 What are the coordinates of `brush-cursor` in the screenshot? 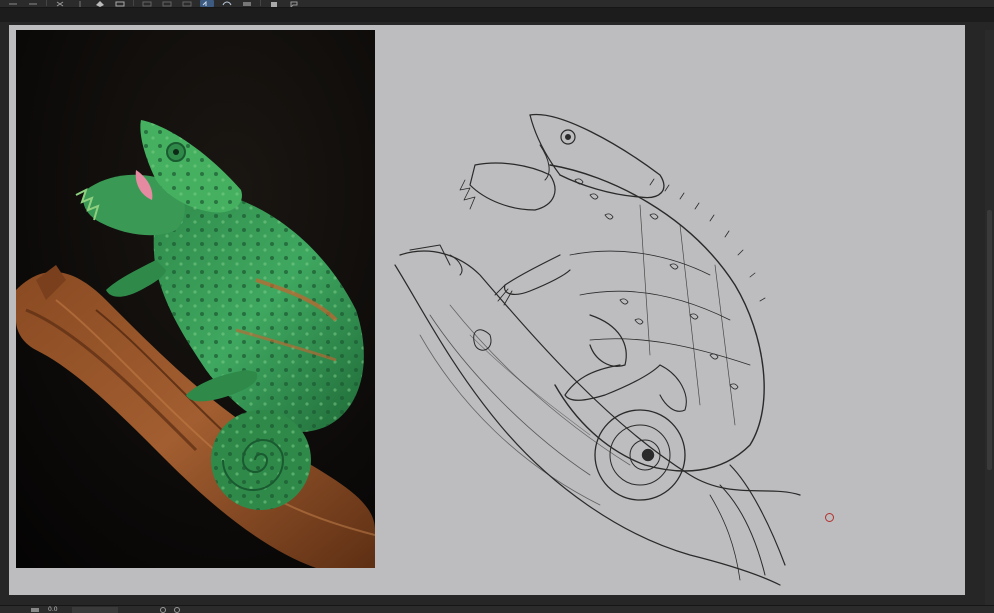 It's located at (829, 517).